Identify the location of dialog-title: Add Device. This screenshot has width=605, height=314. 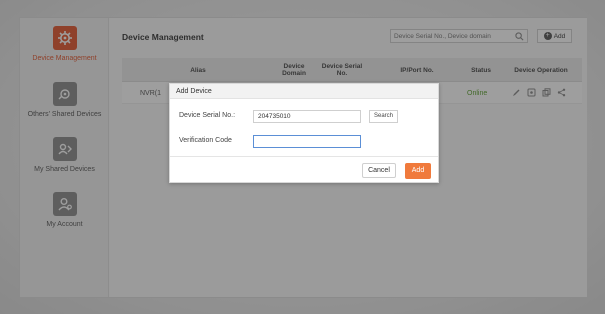
(304, 91).